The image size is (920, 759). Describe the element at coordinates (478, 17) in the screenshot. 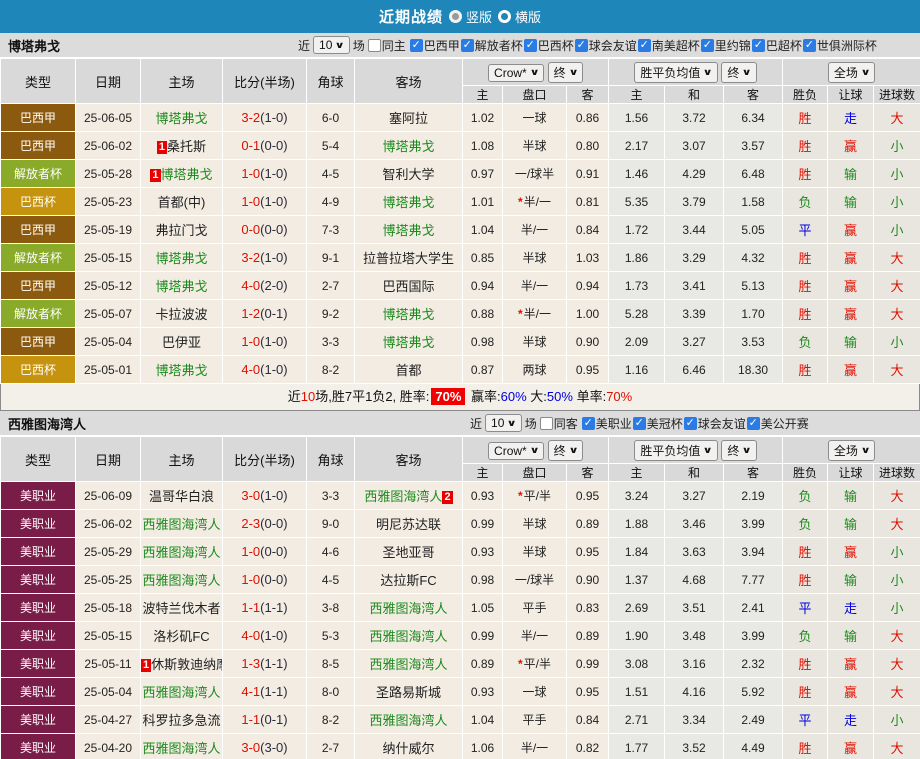

I see `layout-vertical-label: 竖版` at that location.